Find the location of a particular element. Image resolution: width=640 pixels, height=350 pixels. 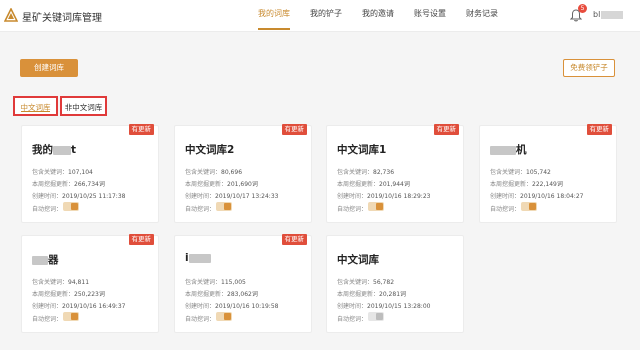

app-title: 星矿关键词库管理 is located at coordinates (62, 18).